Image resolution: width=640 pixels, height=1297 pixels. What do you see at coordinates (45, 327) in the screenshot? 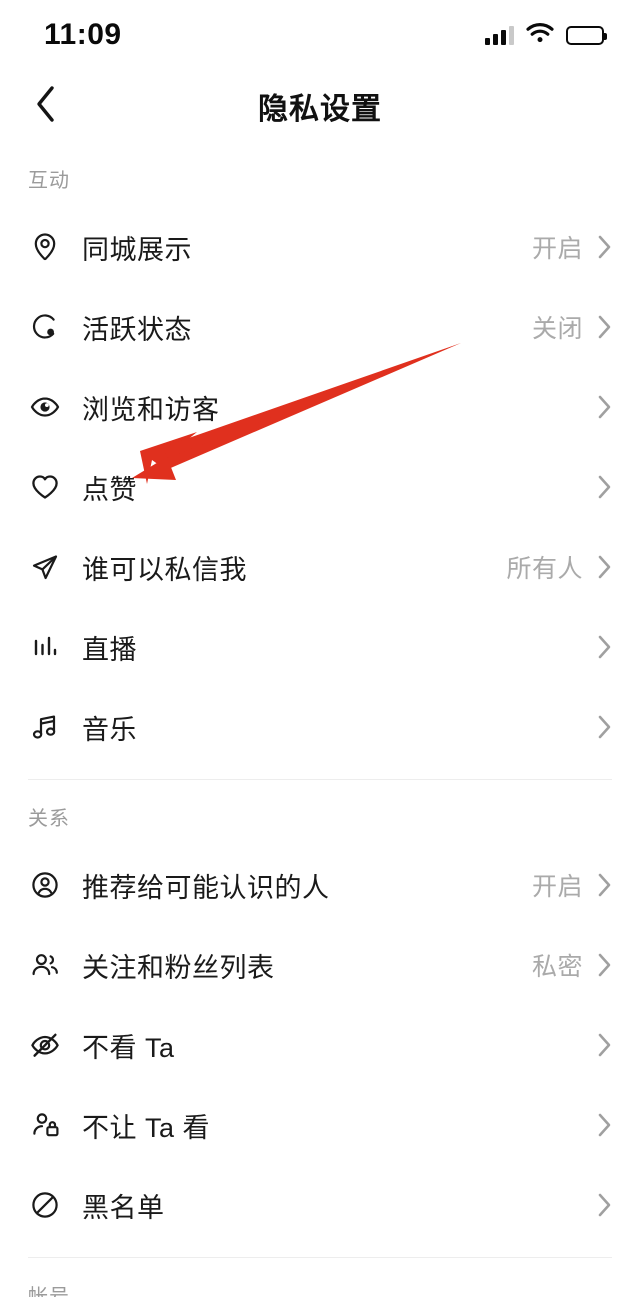
I see `activity-status-icon` at bounding box center [45, 327].